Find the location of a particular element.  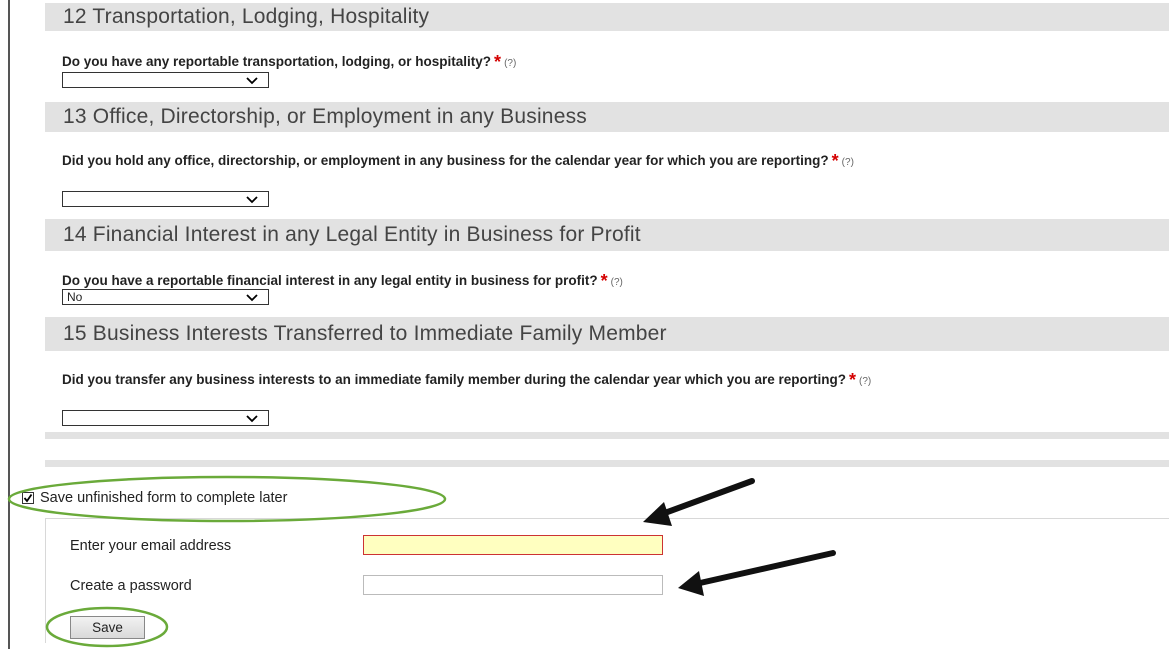

highlight-circle-save-button is located at coordinates (107, 627).